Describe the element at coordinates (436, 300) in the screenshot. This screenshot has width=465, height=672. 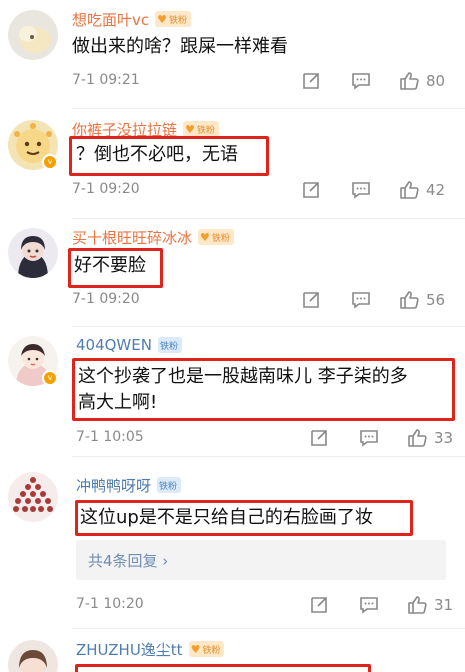
I see `like-count: 56` at that location.